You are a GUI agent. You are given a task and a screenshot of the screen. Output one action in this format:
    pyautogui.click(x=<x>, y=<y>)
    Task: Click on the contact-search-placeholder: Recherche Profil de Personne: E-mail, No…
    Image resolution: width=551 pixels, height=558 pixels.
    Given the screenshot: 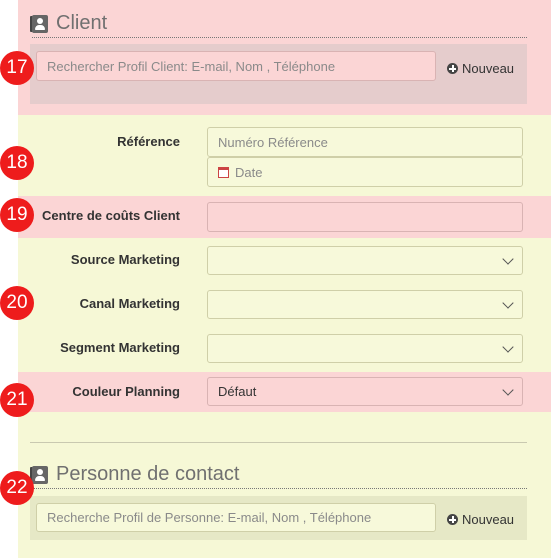 What is the action you would take?
    pyautogui.click(x=209, y=517)
    